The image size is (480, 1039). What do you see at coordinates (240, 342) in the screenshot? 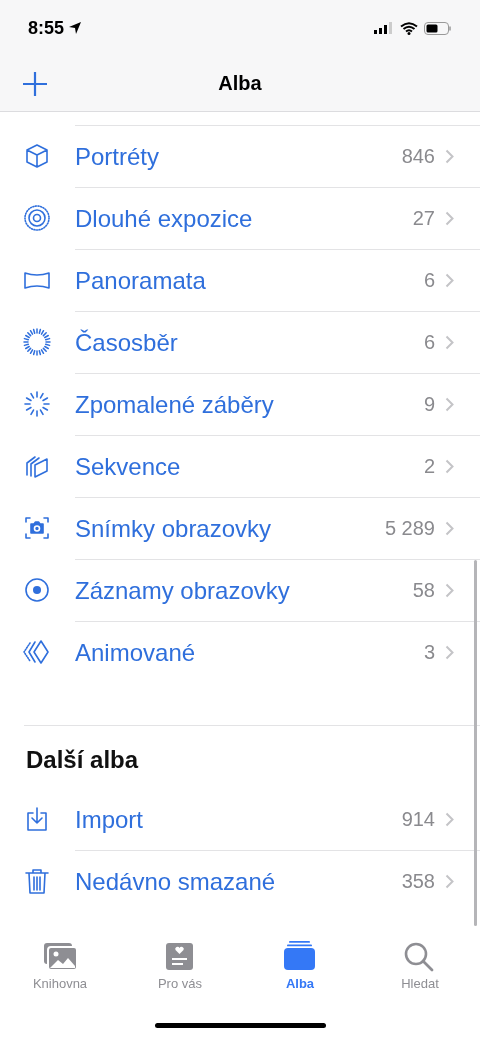
I see `album-row: Časosběr 6` at bounding box center [240, 342].